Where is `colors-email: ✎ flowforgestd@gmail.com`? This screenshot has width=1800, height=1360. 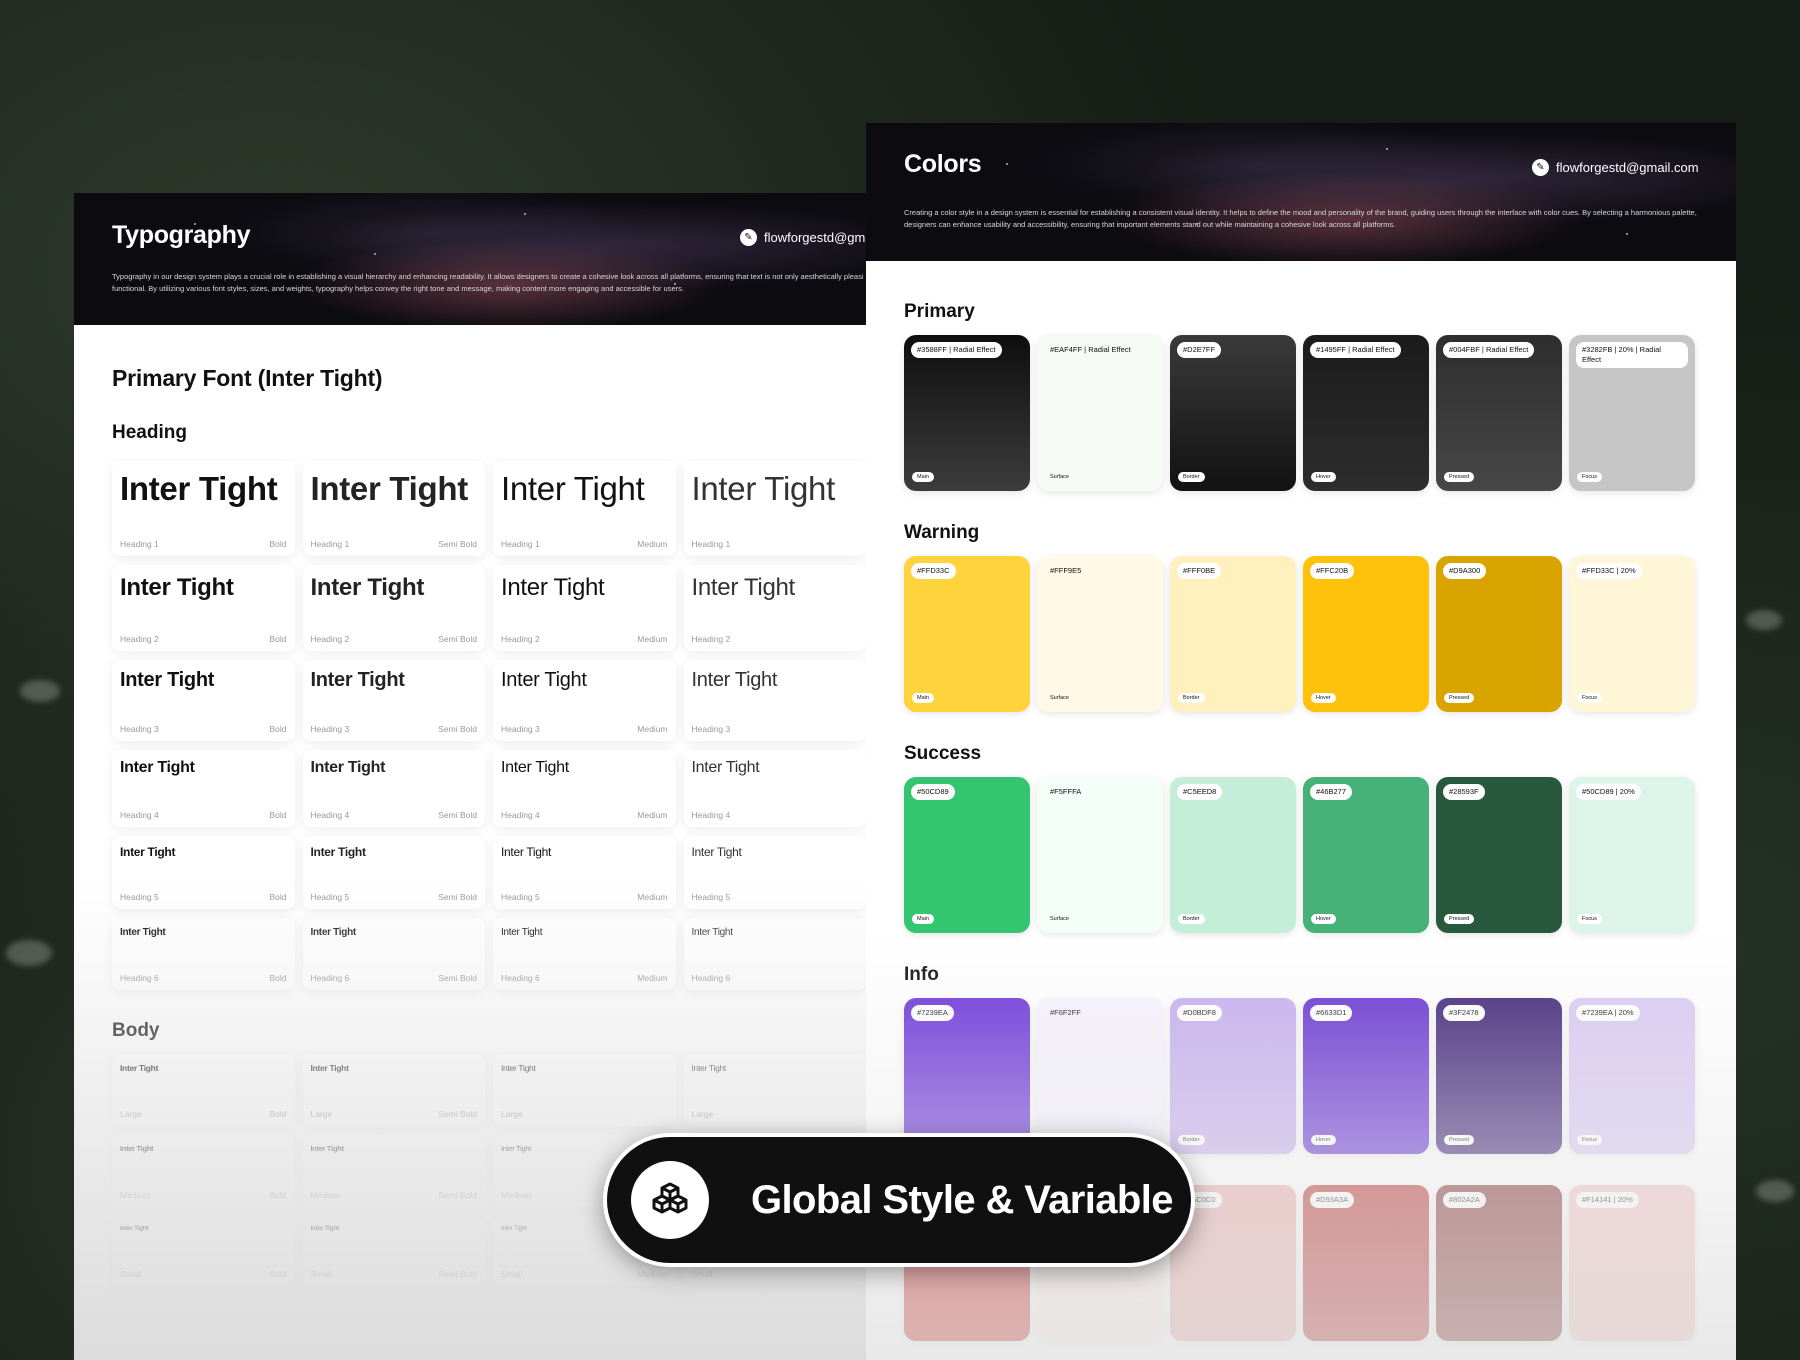 colors-email: ✎ flowforgestd@gmail.com is located at coordinates (1615, 167).